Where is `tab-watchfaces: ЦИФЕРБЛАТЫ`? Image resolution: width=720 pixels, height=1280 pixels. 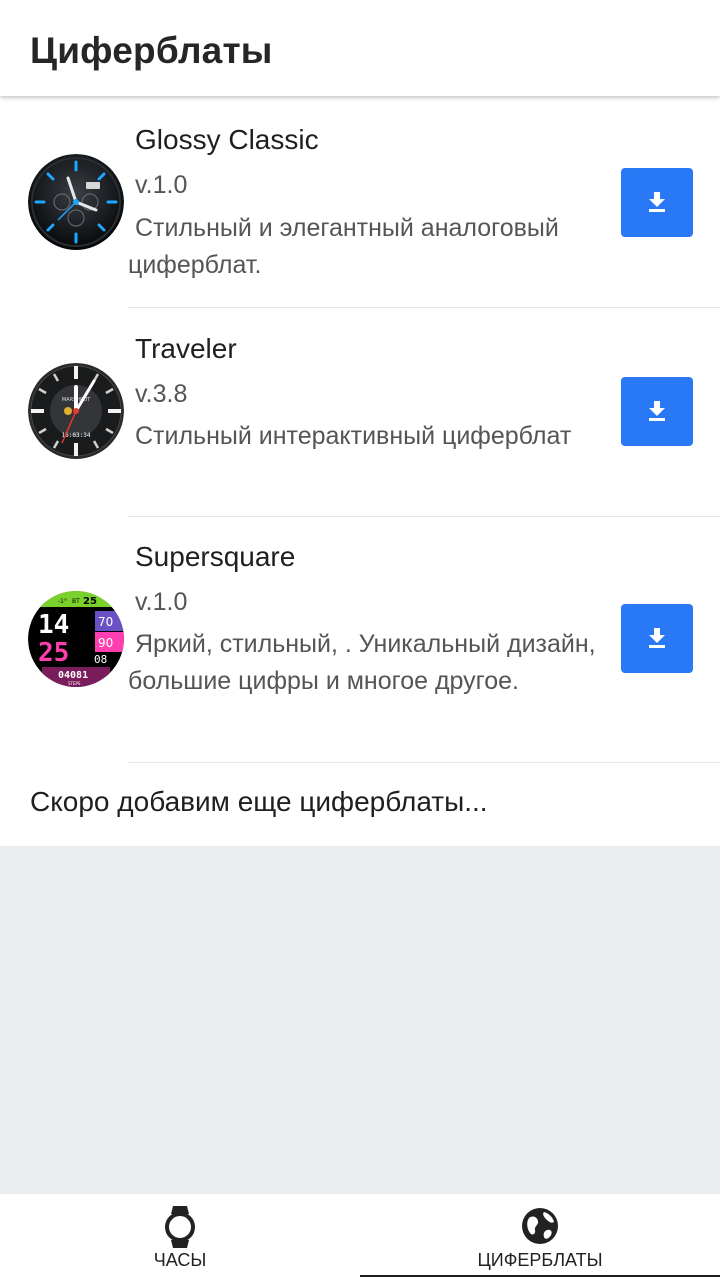
tab-watchfaces: ЦИФЕРБЛАТЫ is located at coordinates (540, 1237).